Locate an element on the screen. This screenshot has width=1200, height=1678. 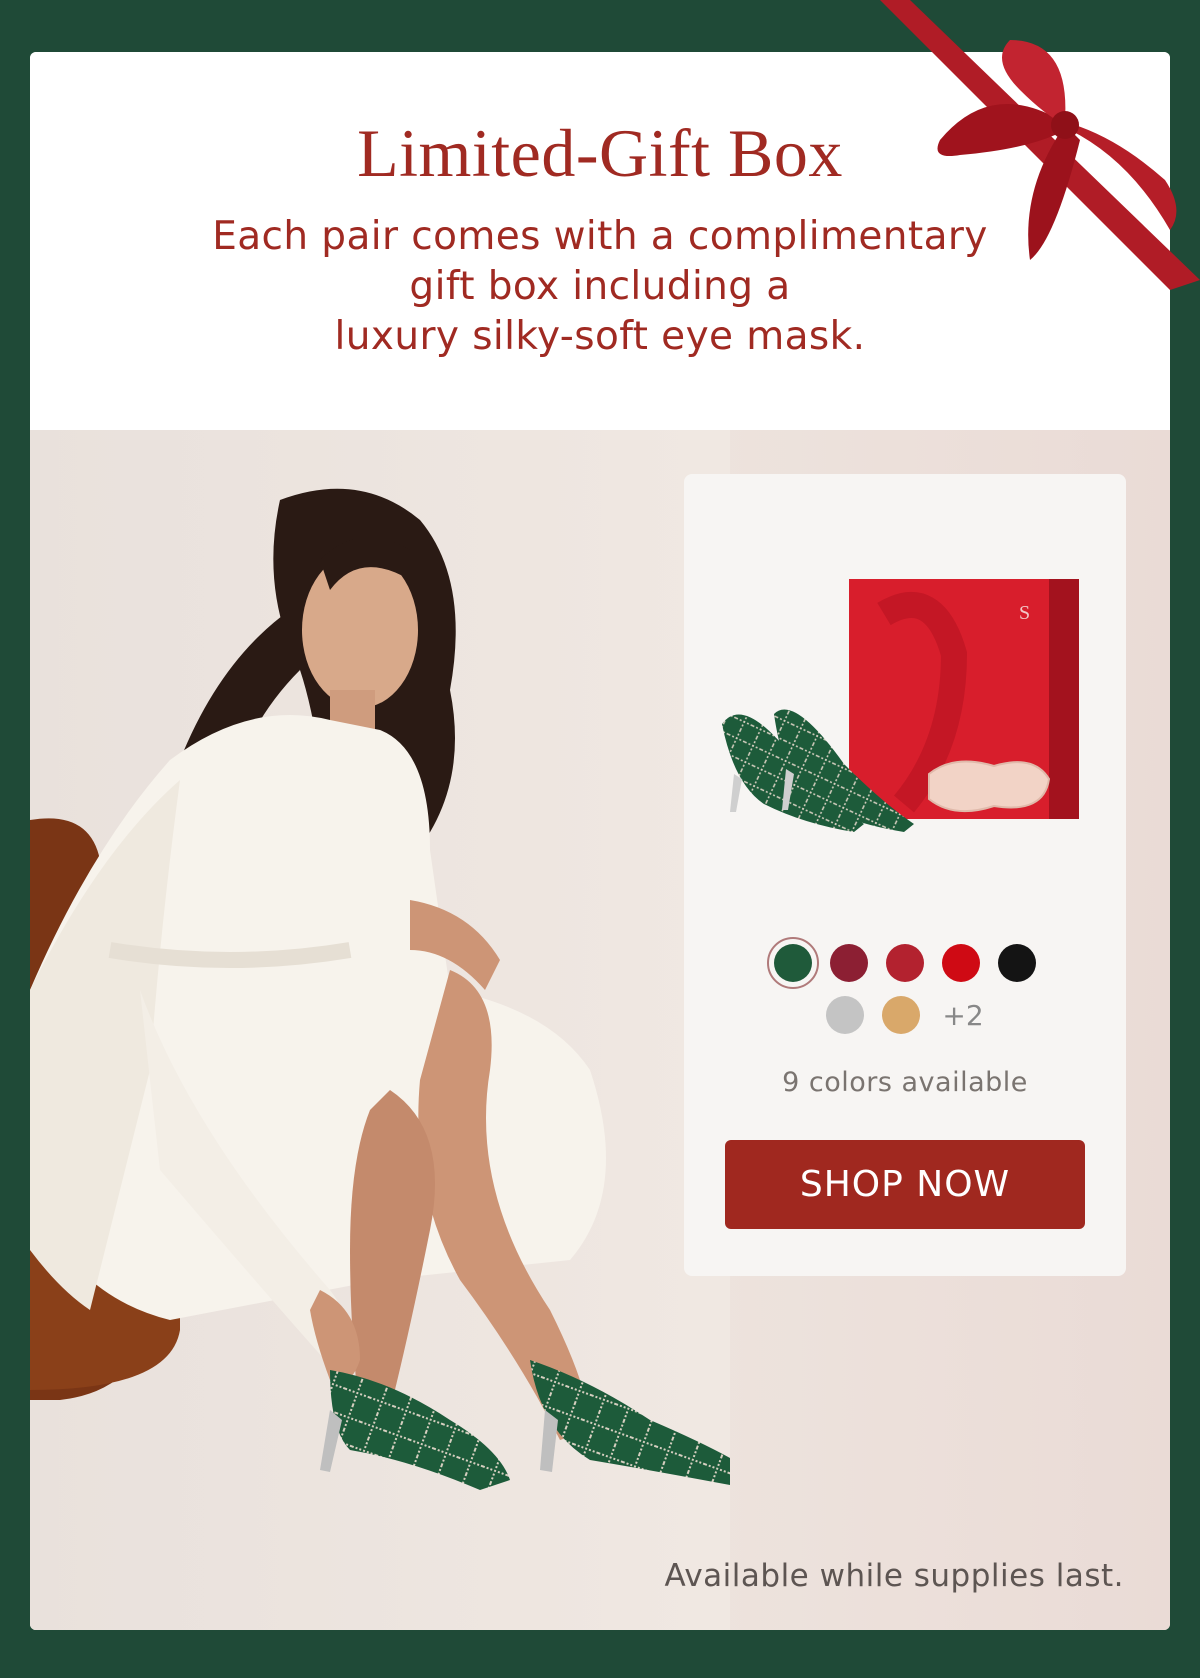
swatch-row is located at coordinates (905, 963).